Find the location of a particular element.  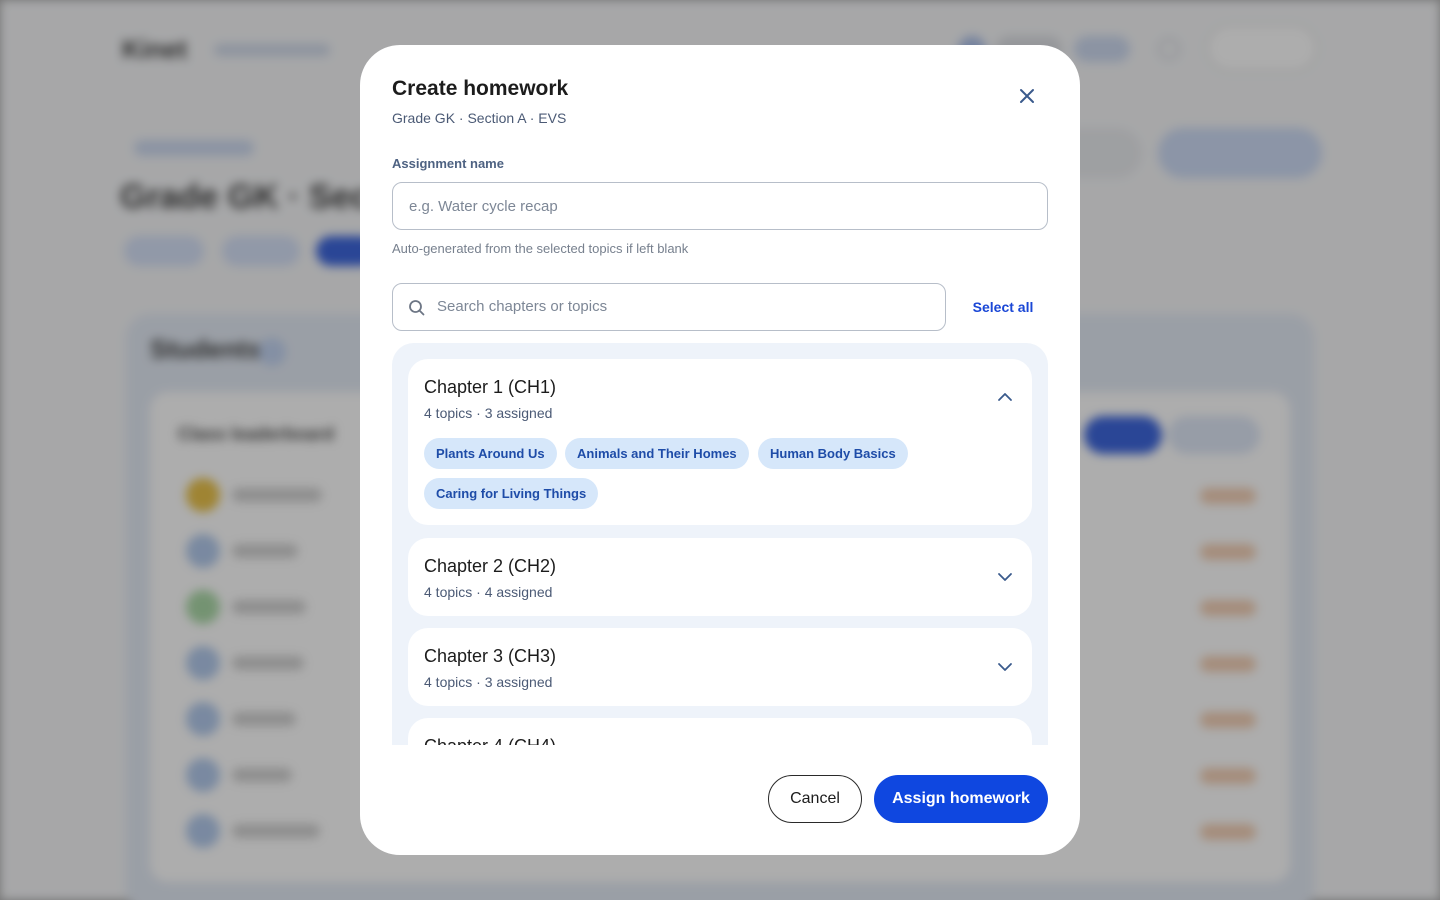

assign-homework-button: Assign homework is located at coordinates (961, 799).